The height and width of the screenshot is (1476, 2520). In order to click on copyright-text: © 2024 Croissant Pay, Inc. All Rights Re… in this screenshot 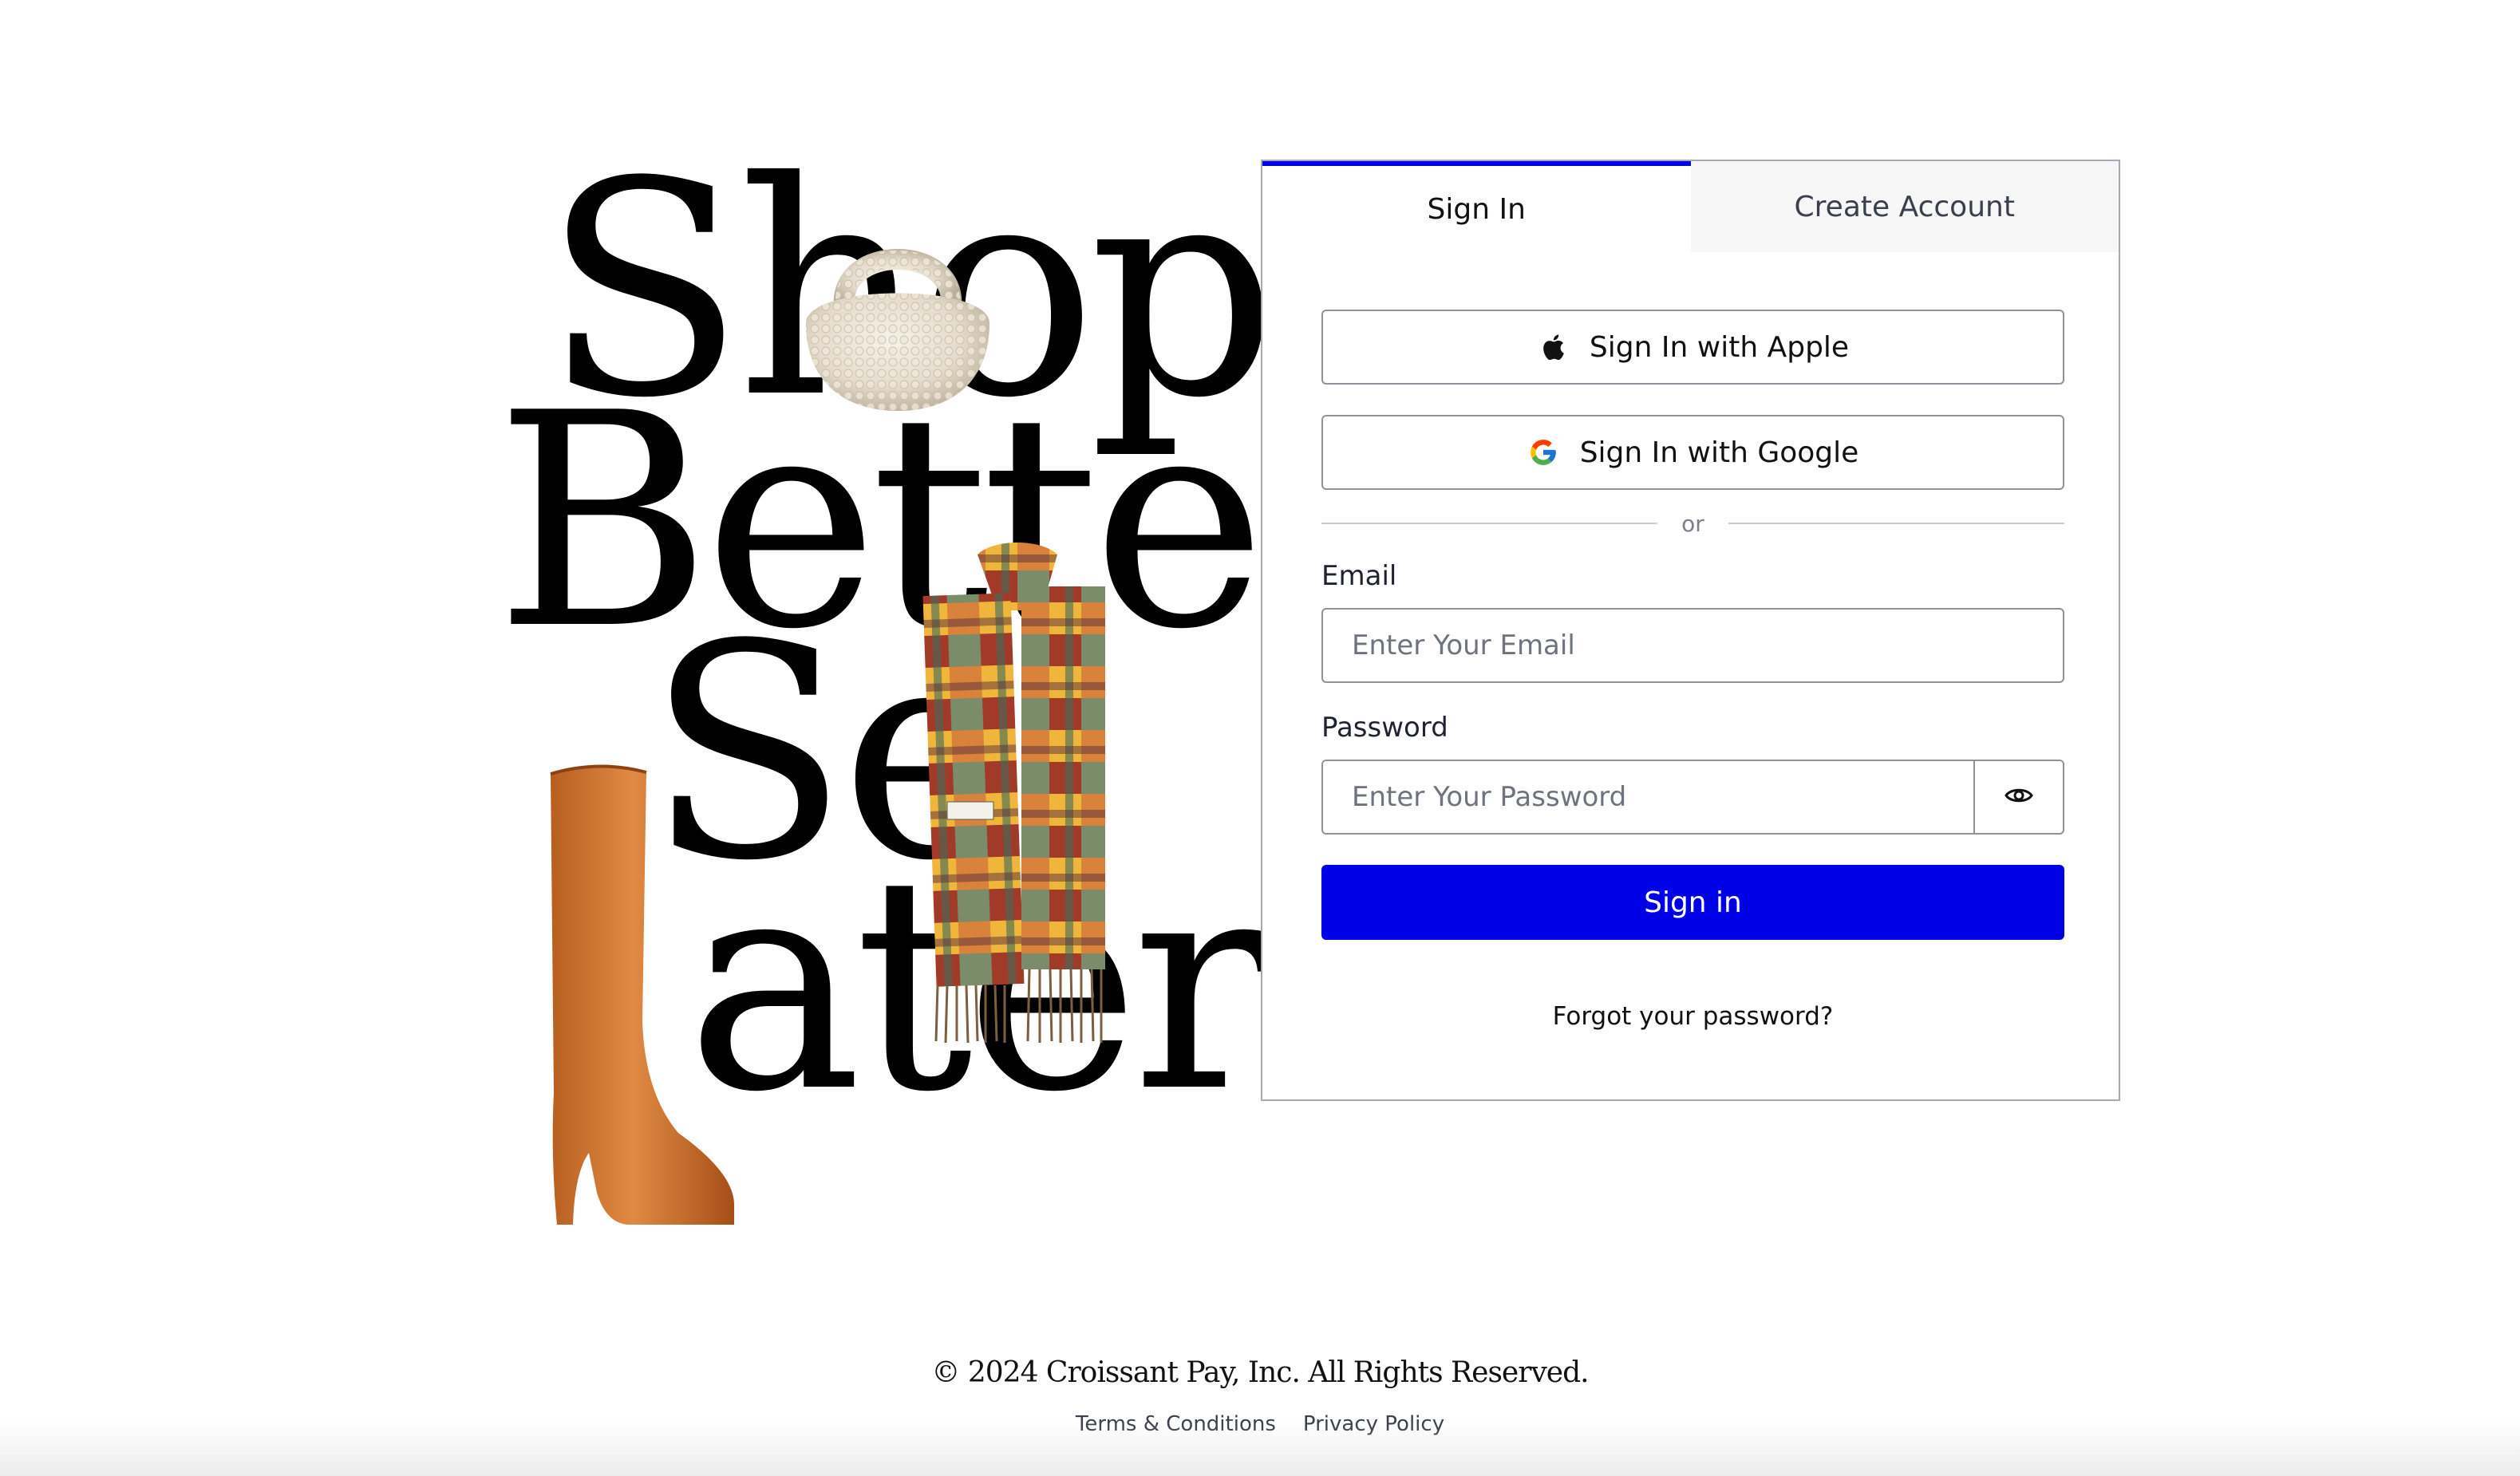, I will do `click(1260, 1372)`.